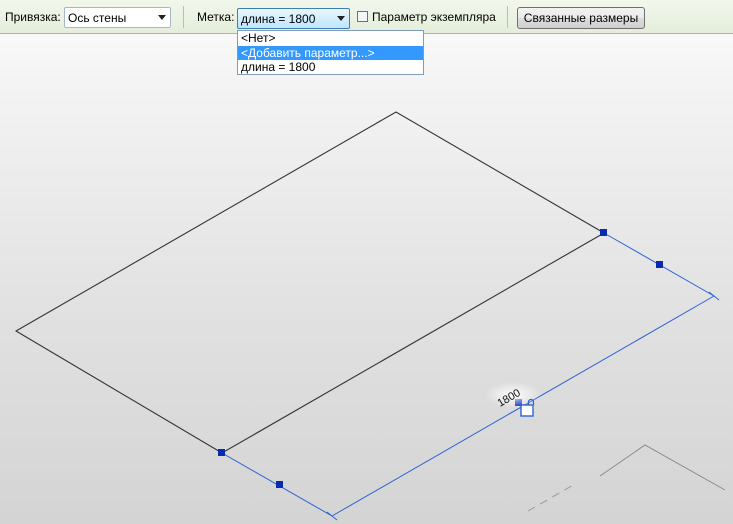 This screenshot has height=524, width=733. What do you see at coordinates (330, 38) in the screenshot?
I see `dropdown-item-none: <Нет>` at bounding box center [330, 38].